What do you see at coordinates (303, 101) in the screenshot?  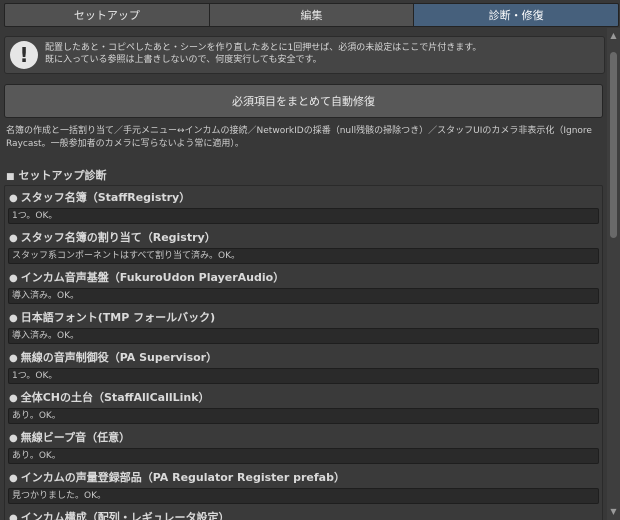 I see `auto-fix-button: 必須項目をまとめて自動修復` at bounding box center [303, 101].